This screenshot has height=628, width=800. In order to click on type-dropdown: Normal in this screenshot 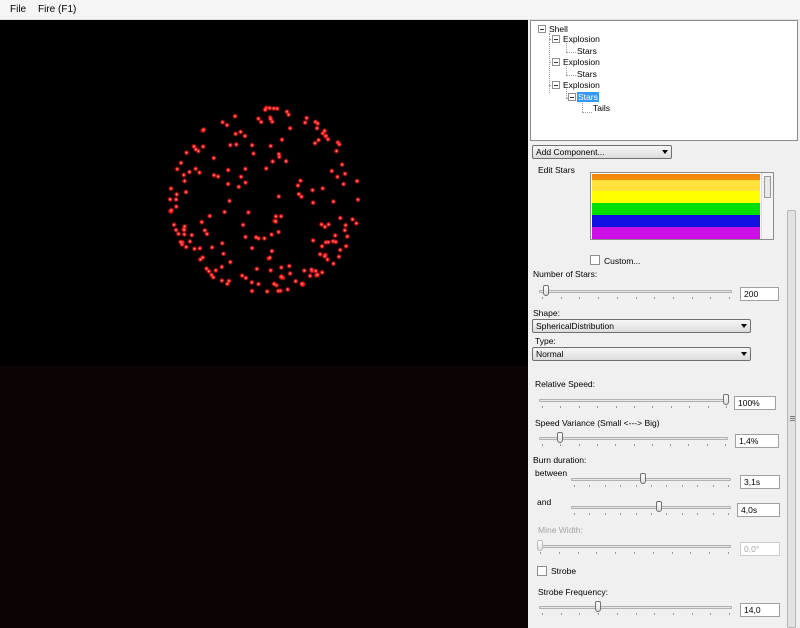, I will do `click(641, 354)`.